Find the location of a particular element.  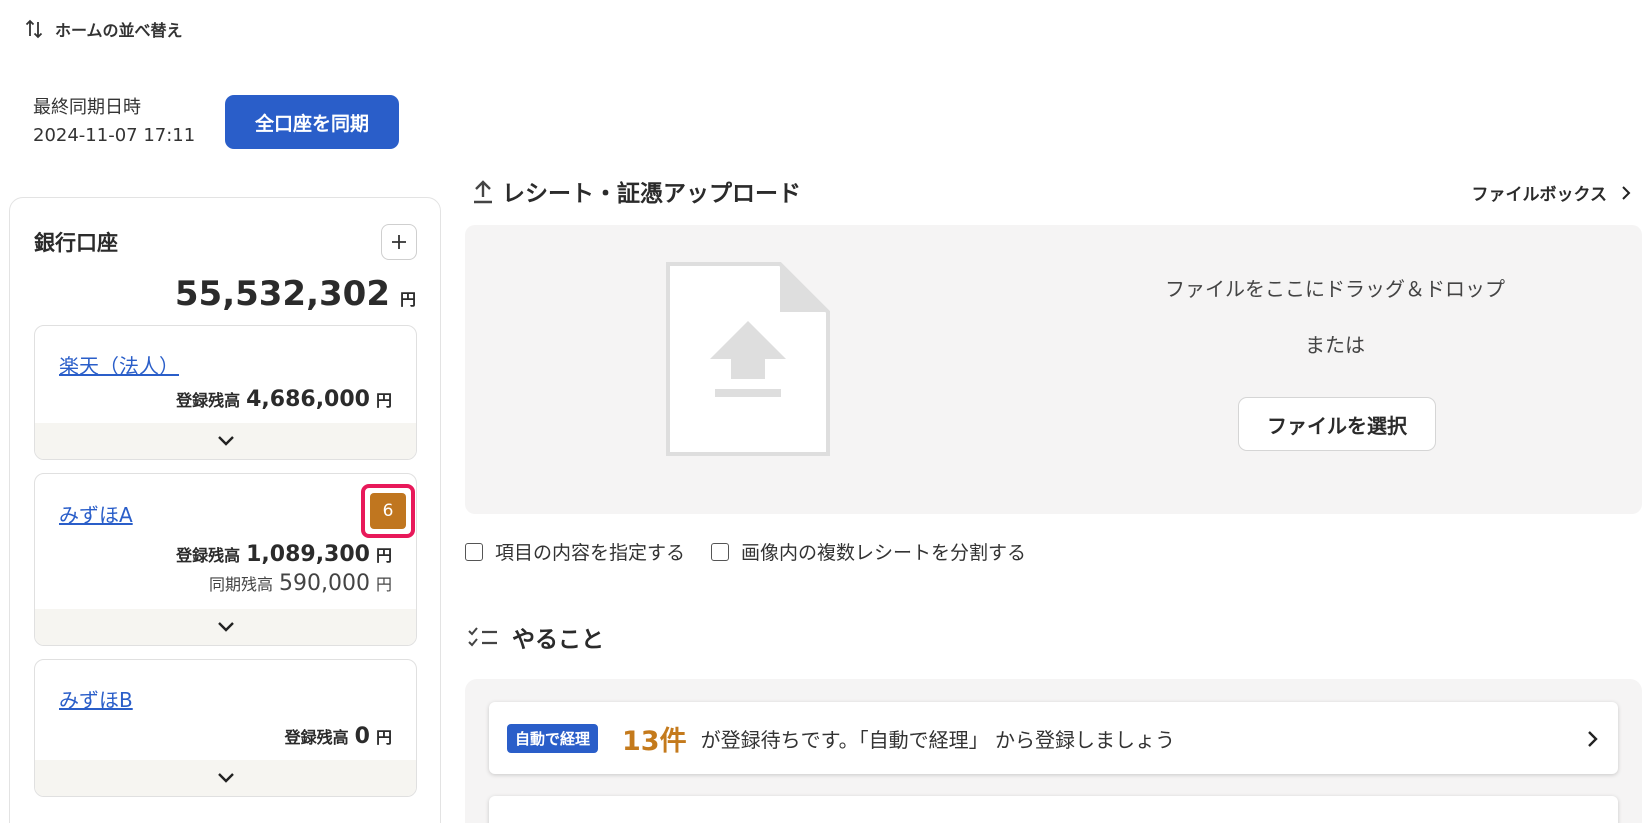

sort-home-label: ホームの並べ替え is located at coordinates (119, 30).